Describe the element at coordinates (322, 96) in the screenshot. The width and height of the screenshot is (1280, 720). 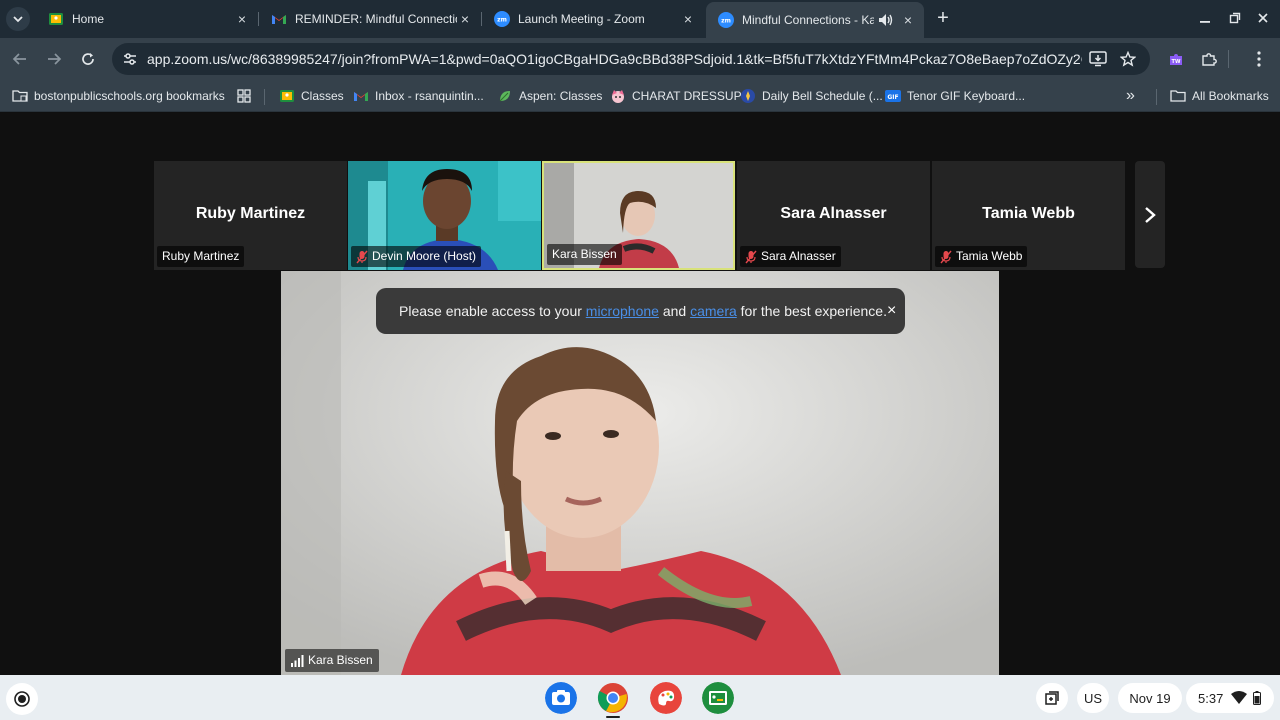
I see `bookmark-label: Classes` at that location.